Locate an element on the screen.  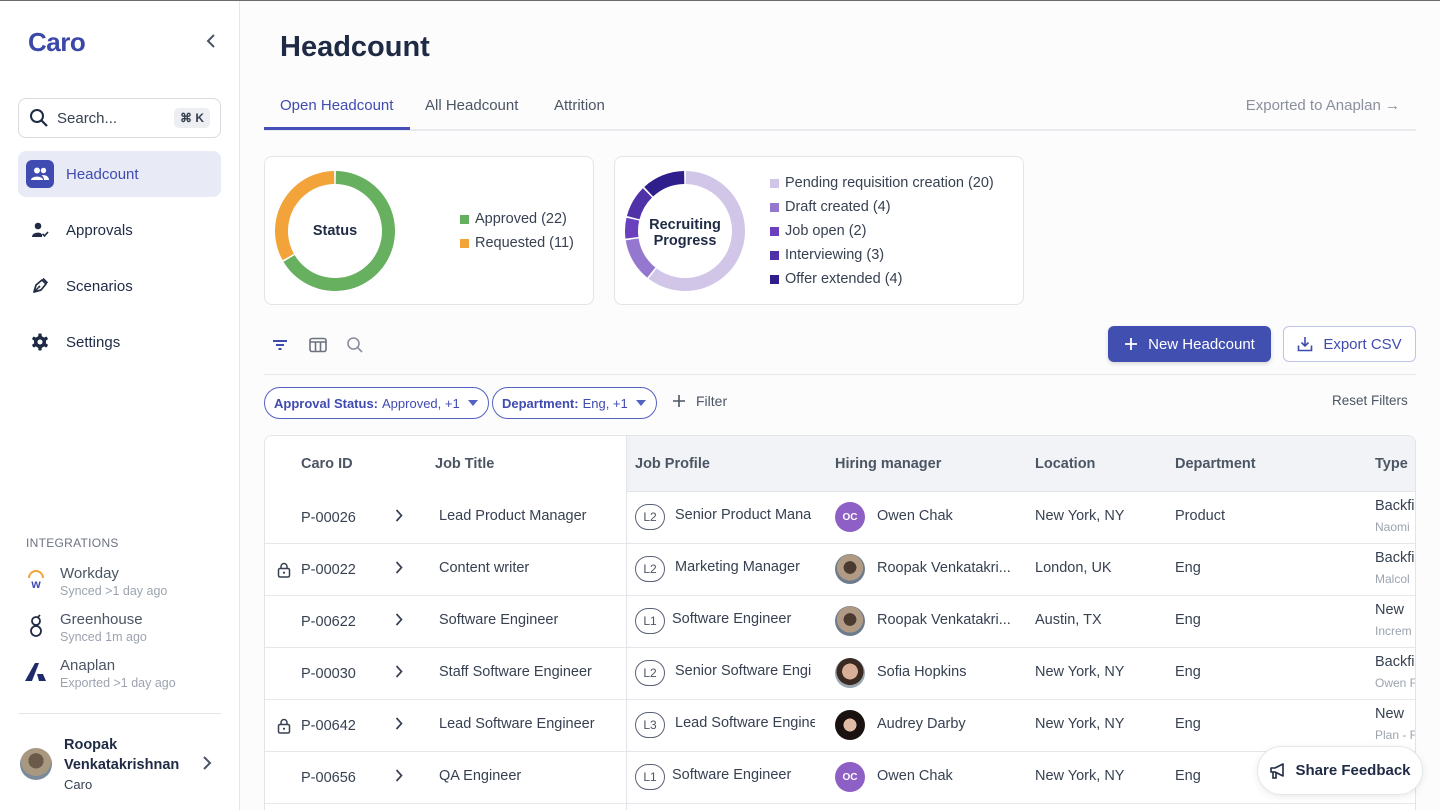
columns-button is located at coordinates (318, 345).